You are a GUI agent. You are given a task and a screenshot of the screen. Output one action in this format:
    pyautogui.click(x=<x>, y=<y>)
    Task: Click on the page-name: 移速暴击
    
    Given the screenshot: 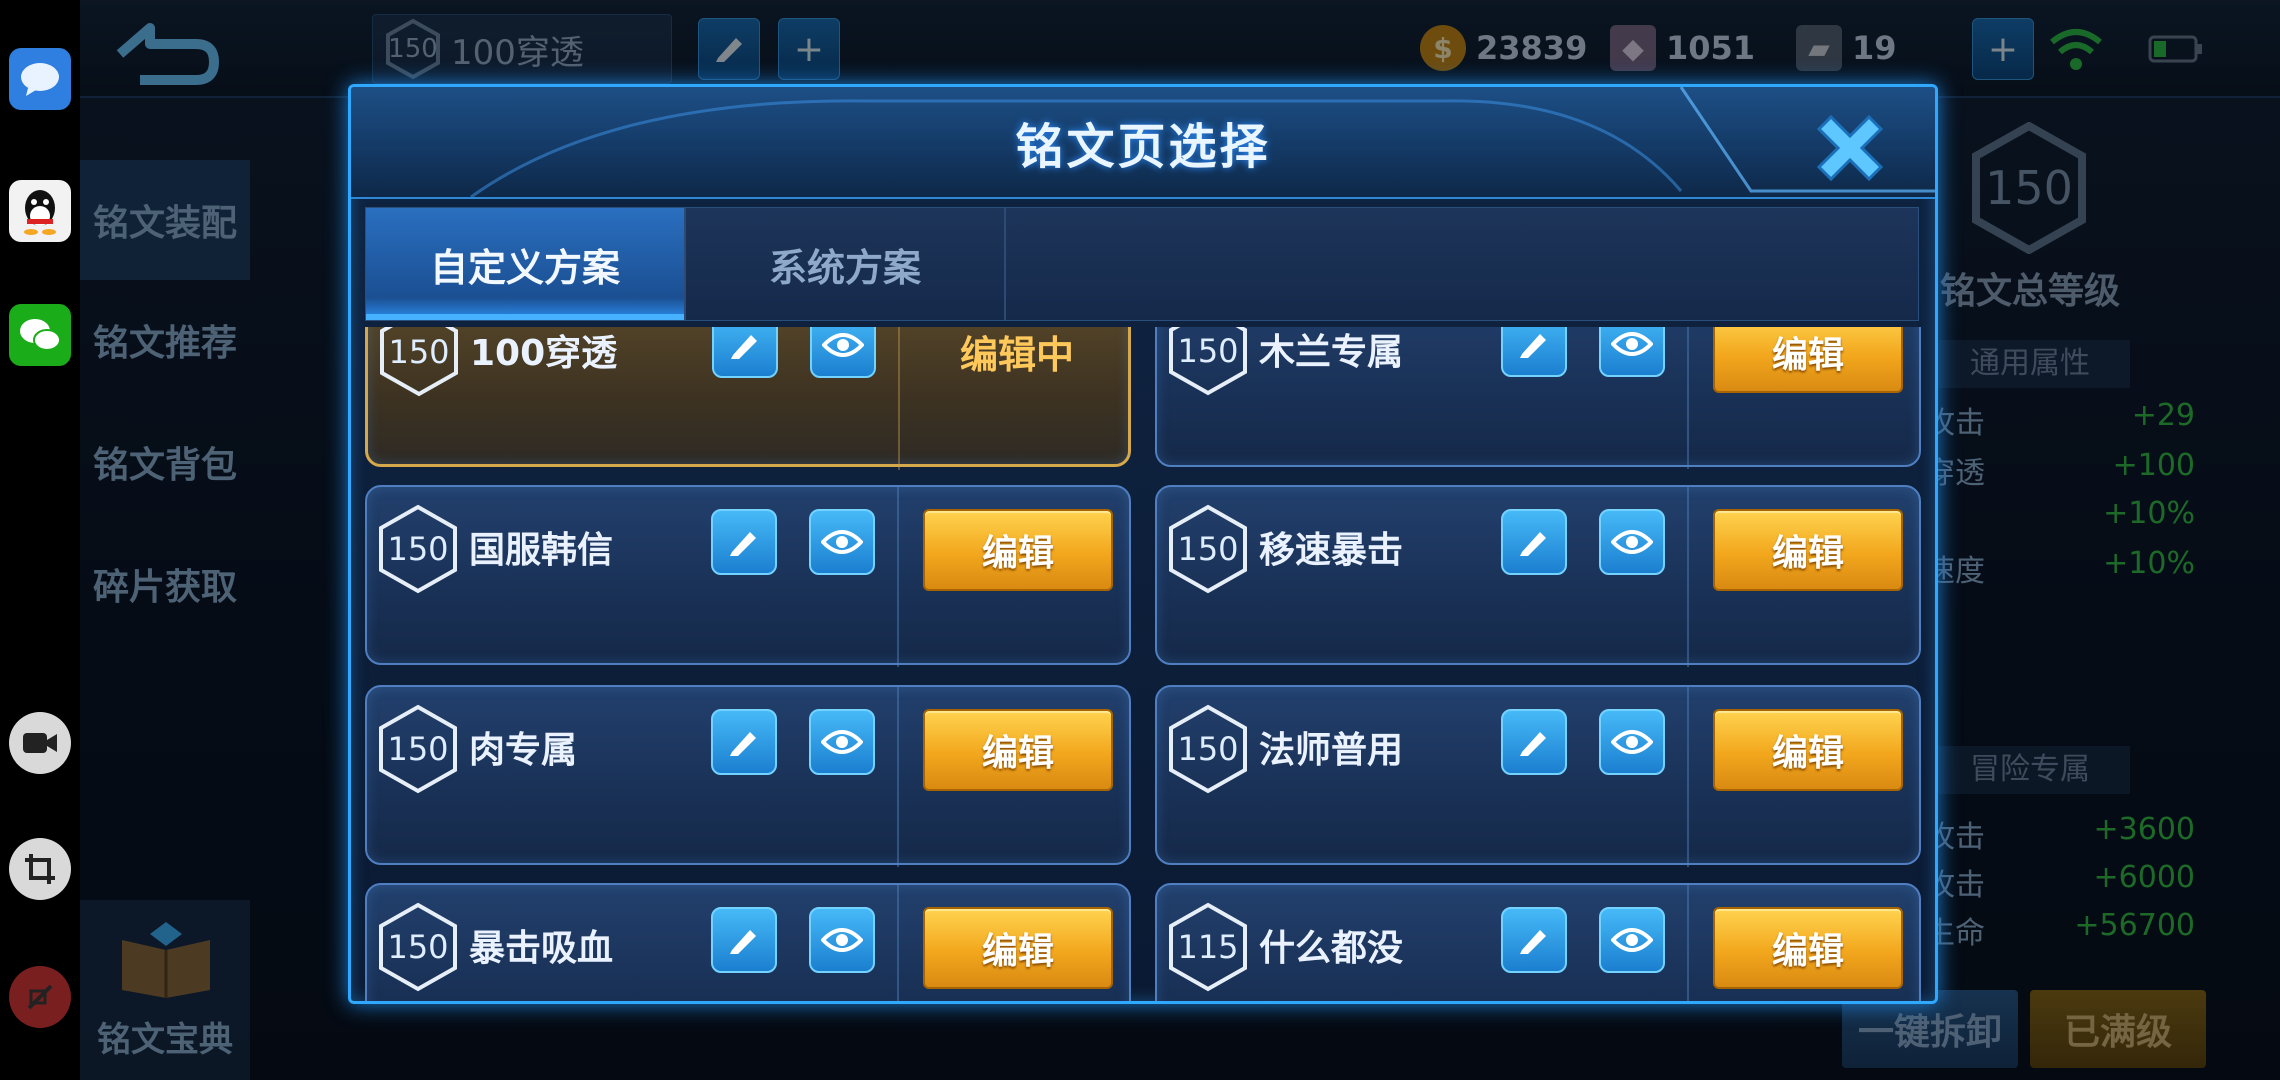 What is the action you would take?
    pyautogui.click(x=1331, y=550)
    